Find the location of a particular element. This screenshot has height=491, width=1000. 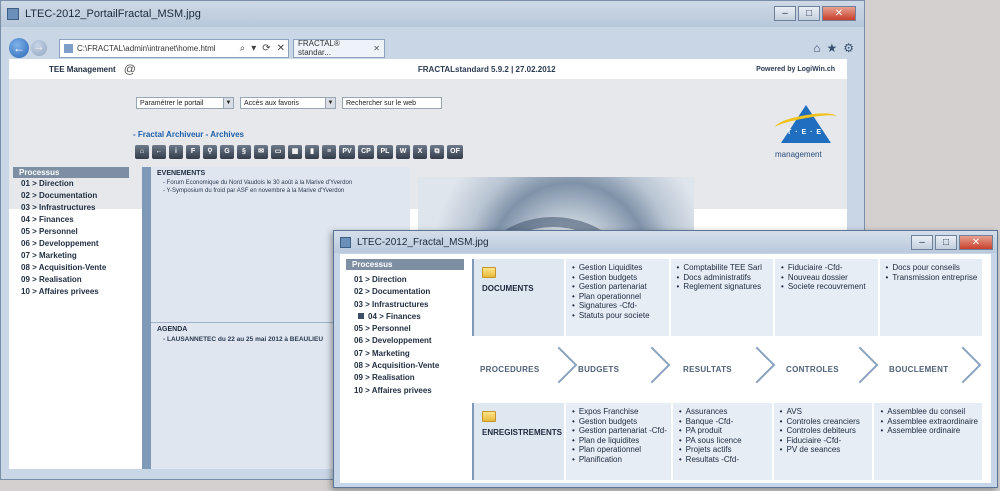

toolbar-copy-icon: ⧉ is located at coordinates (437, 152).